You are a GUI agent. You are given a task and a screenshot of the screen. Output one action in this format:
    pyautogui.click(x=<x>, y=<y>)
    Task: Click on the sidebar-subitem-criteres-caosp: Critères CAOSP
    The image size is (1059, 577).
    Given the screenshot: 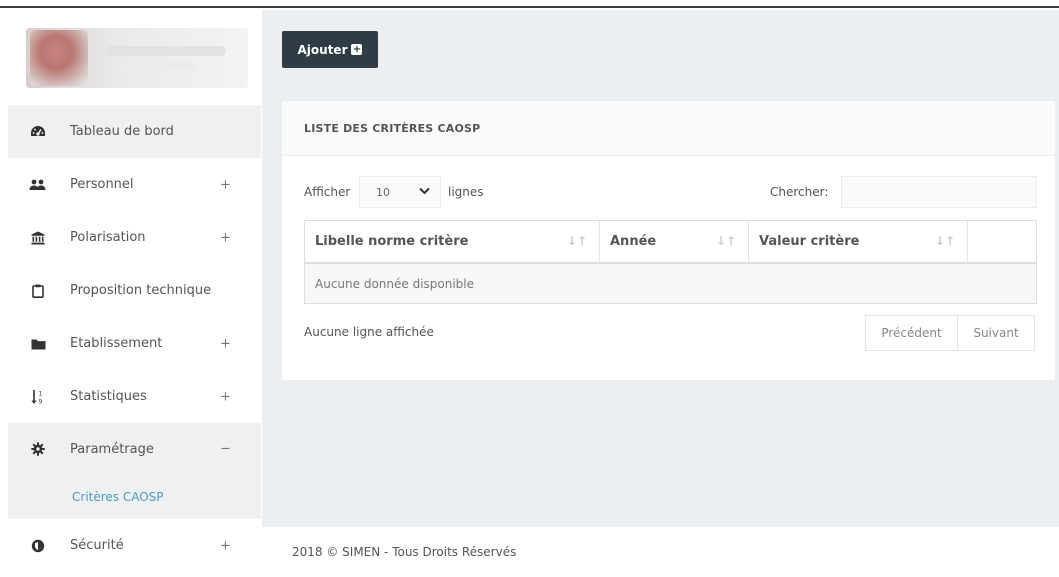 What is the action you would take?
    pyautogui.click(x=134, y=497)
    